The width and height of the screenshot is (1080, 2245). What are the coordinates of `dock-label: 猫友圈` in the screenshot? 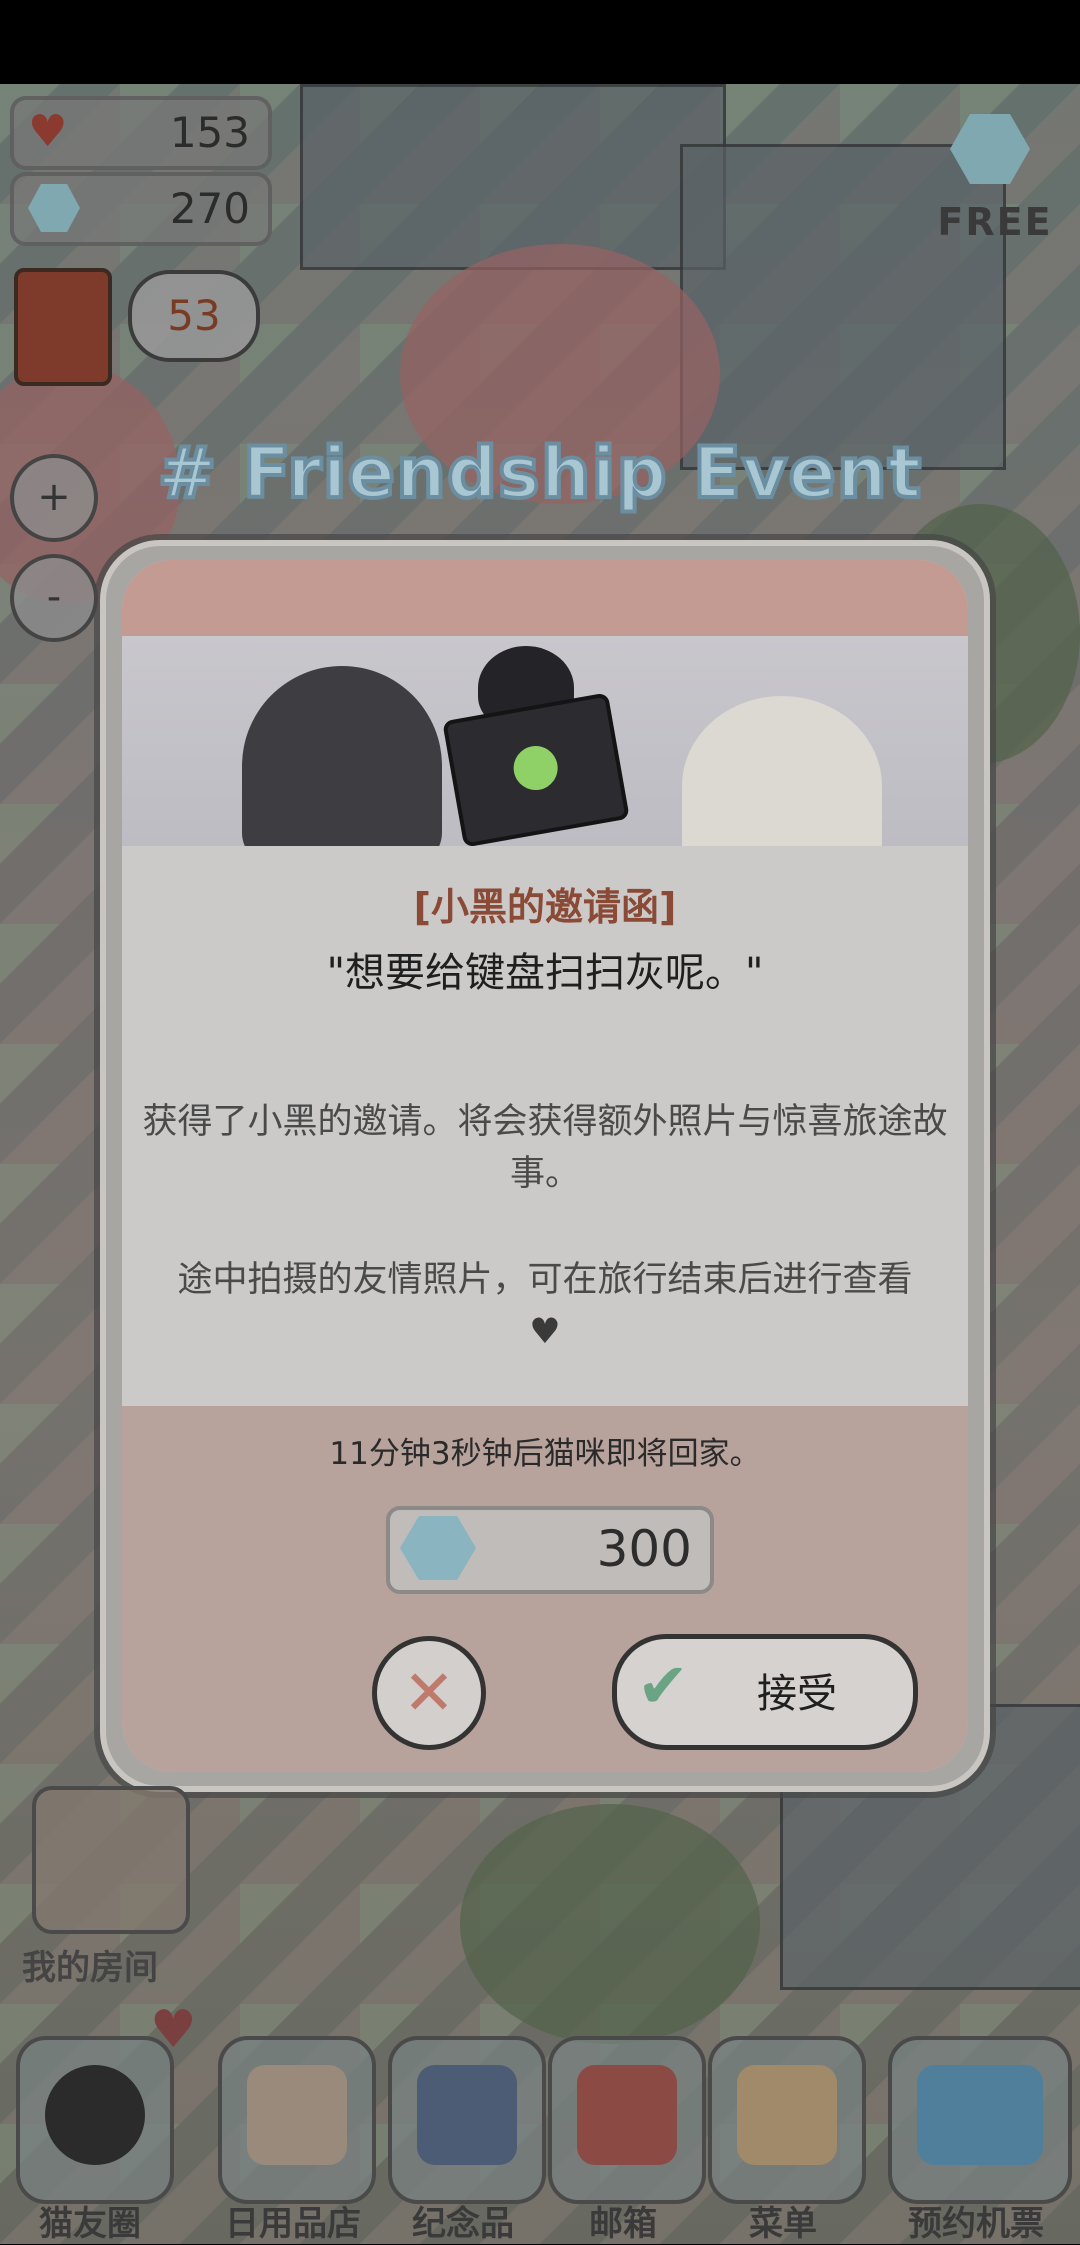 It's located at (90, 2224).